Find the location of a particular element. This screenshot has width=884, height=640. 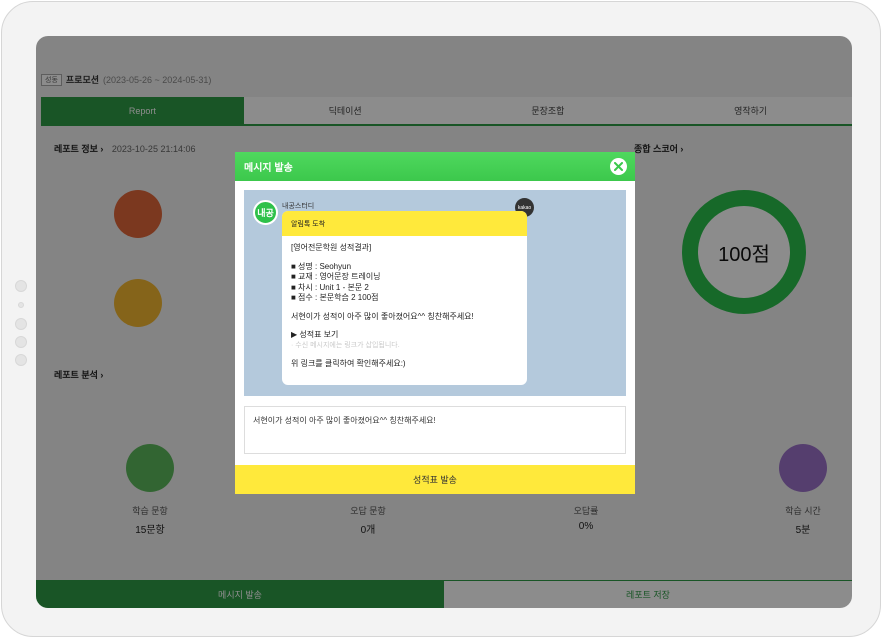

report-link: ▶ 성적표 보기 is located at coordinates (404, 335).